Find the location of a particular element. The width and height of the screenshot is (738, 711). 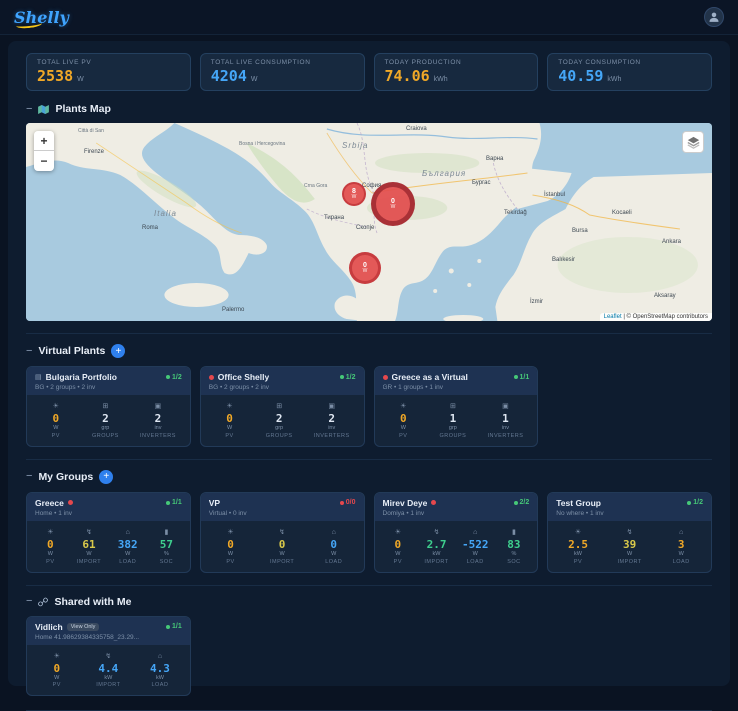

layers-icon is located at coordinates (693, 142).